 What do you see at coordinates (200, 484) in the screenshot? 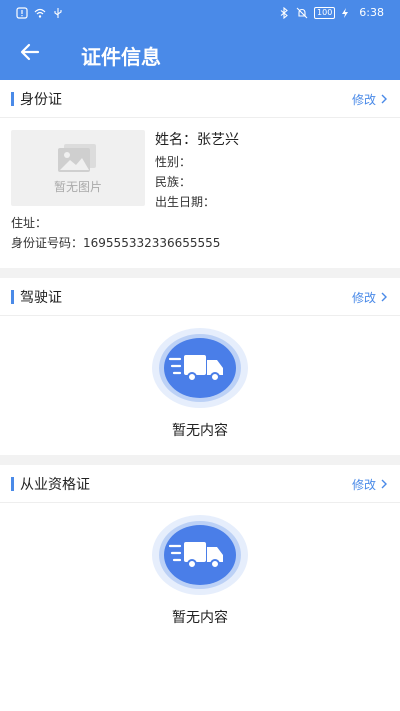
I see `qualification-header: 从业资格证 修改` at bounding box center [200, 484].